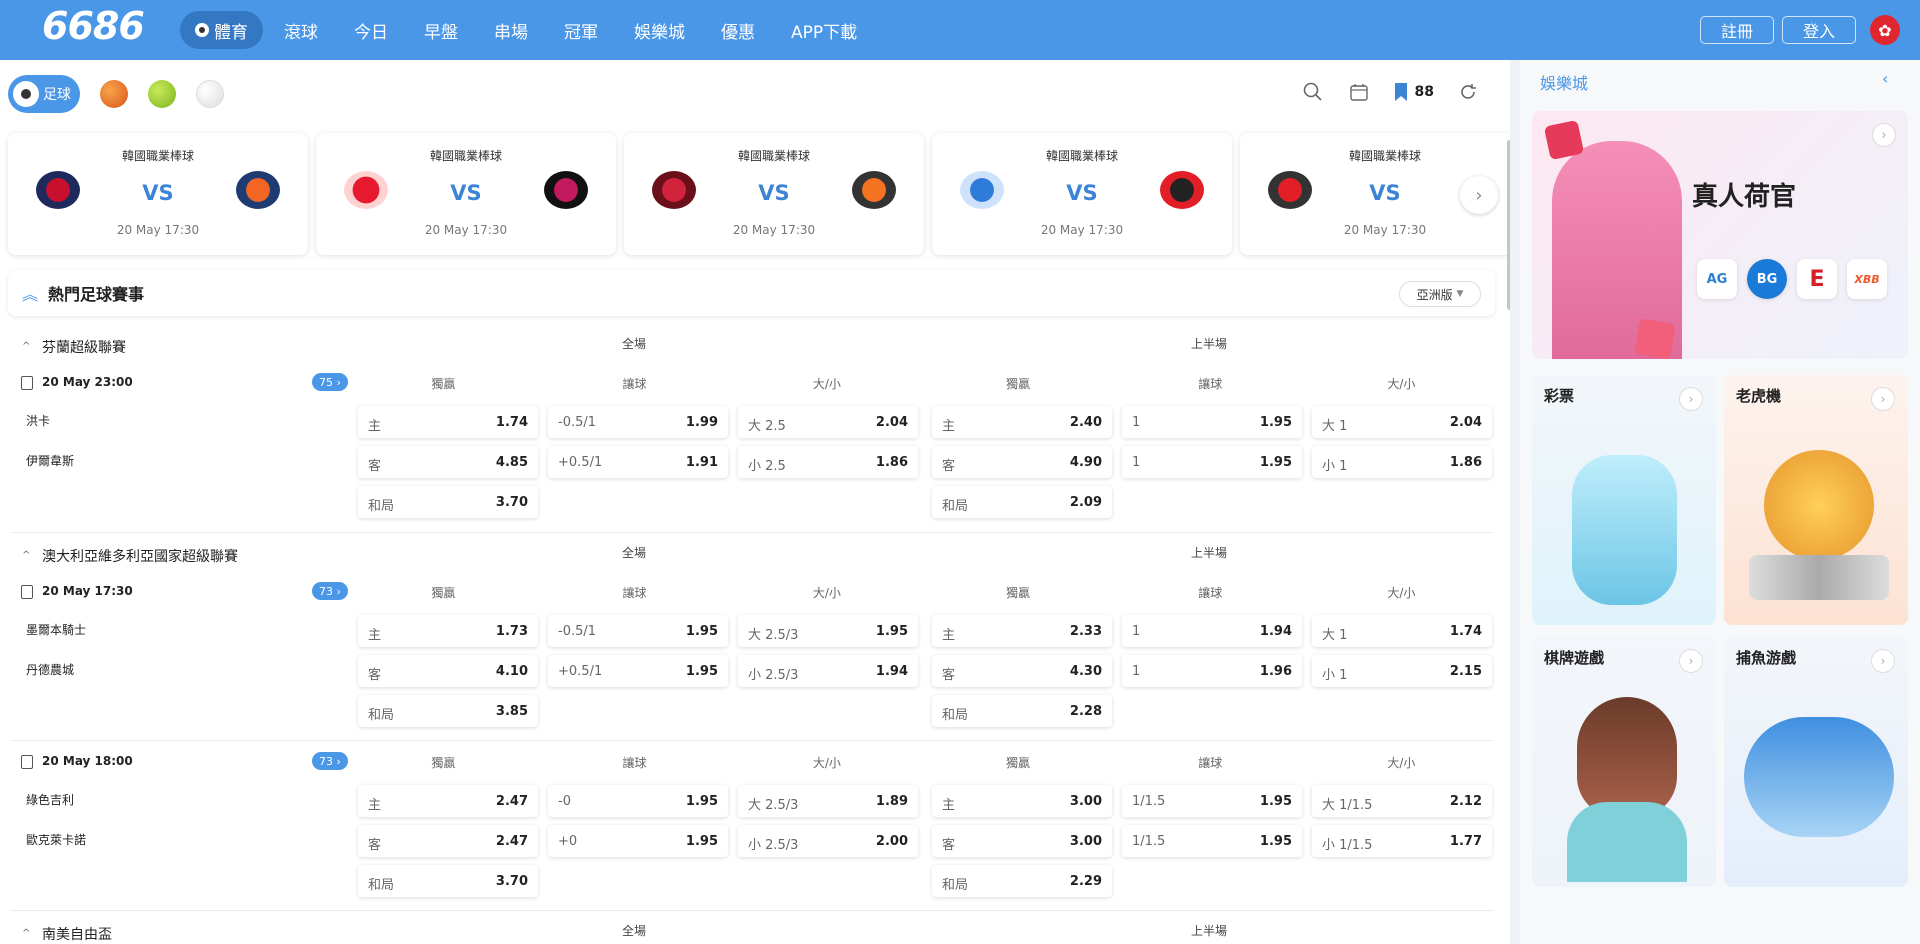  Describe the element at coordinates (162, 94) in the screenshot. I see `tennis-icon` at that location.